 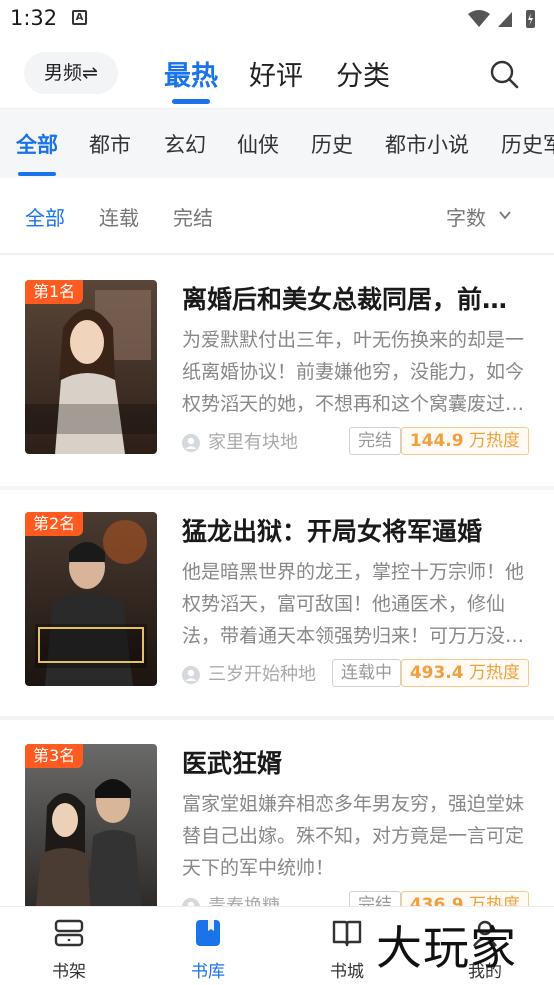 I want to click on status-badge: 完结, so click(x=375, y=441).